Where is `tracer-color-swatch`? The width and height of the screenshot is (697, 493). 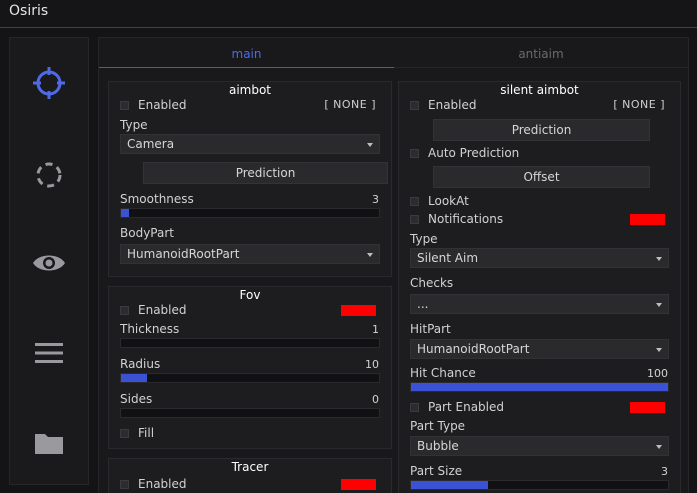
tracer-color-swatch is located at coordinates (358, 484).